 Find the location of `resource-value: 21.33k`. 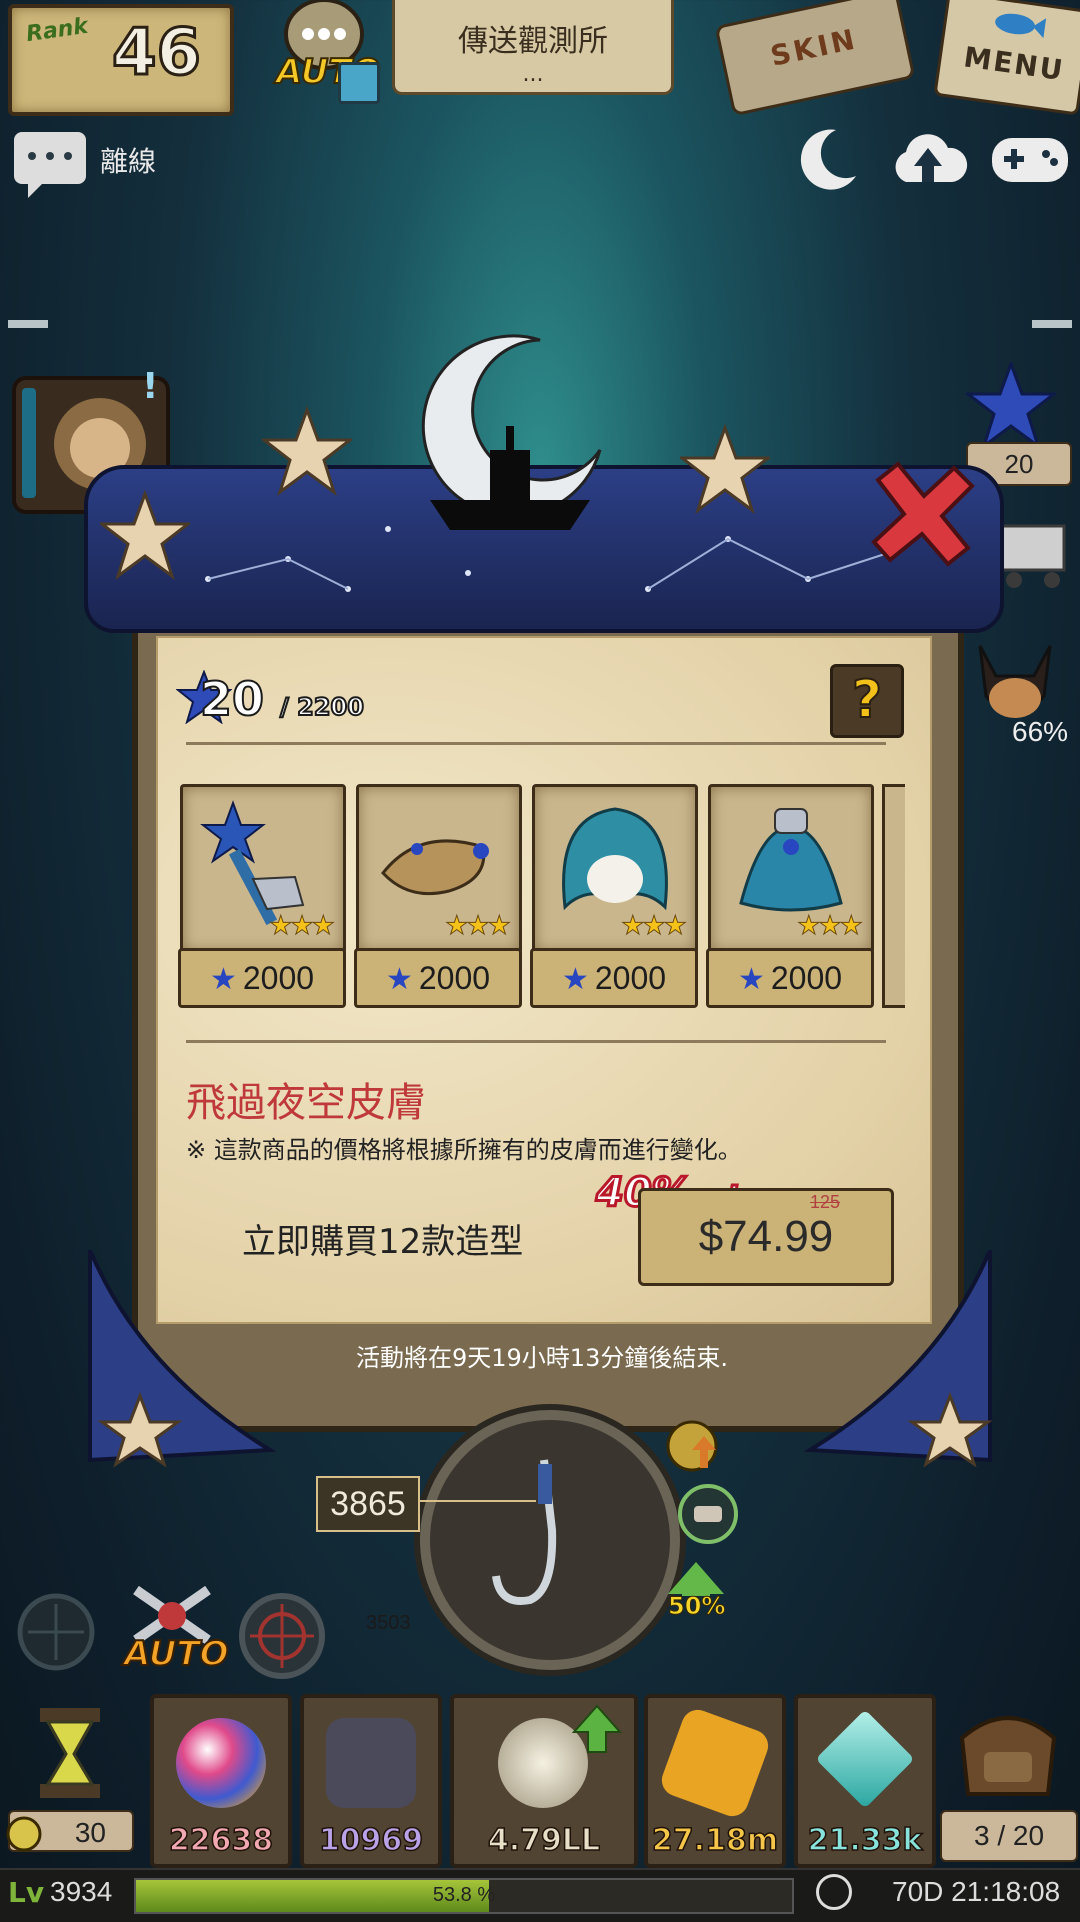

resource-value: 21.33k is located at coordinates (865, 1840).